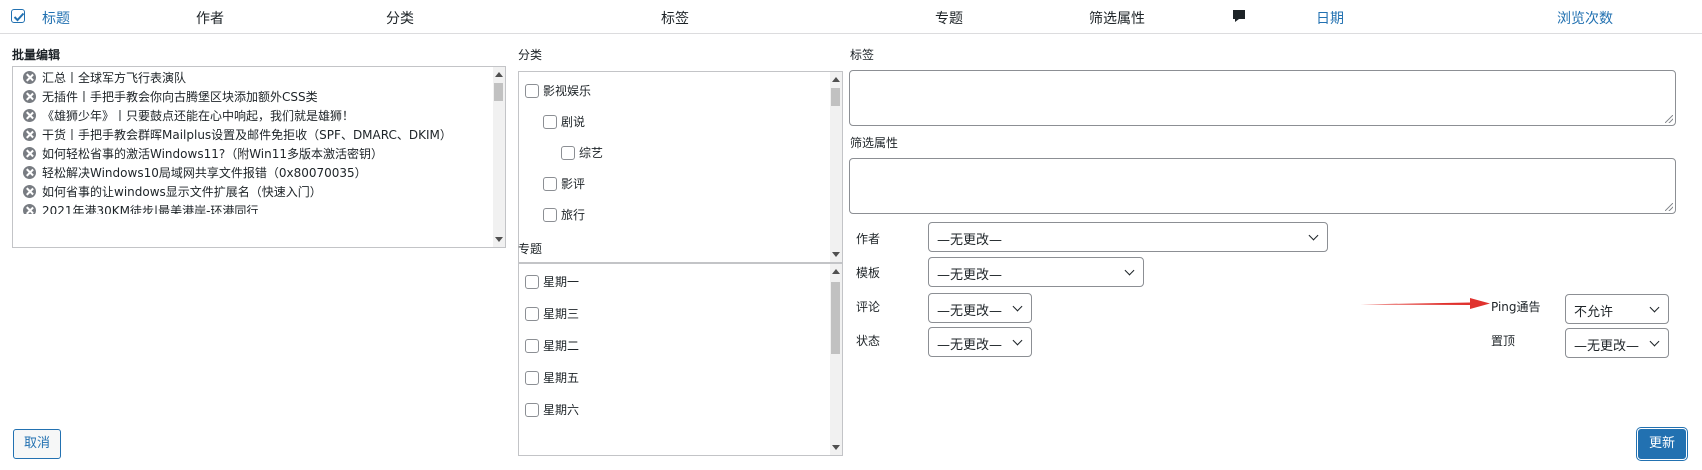 This screenshot has width=1702, height=470. What do you see at coordinates (836, 167) in the screenshot?
I see `category-scrollbar` at bounding box center [836, 167].